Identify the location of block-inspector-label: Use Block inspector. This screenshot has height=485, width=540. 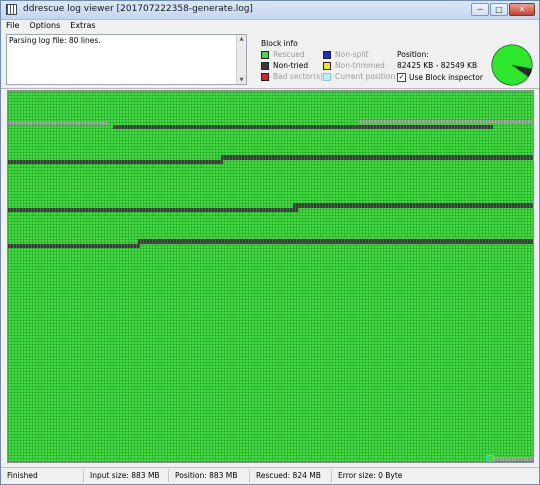
(446, 77).